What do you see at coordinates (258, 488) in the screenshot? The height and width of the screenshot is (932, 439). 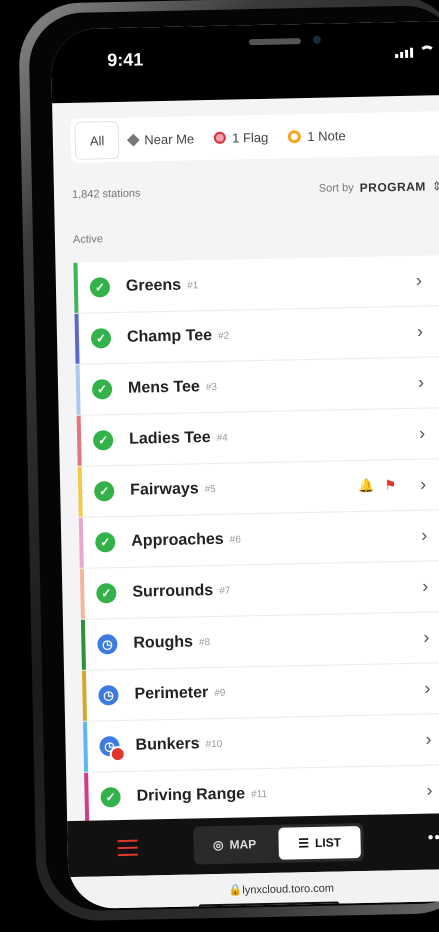 I see `station-row: ✓ Fairways #5 🔔 ⚑ ›` at bounding box center [258, 488].